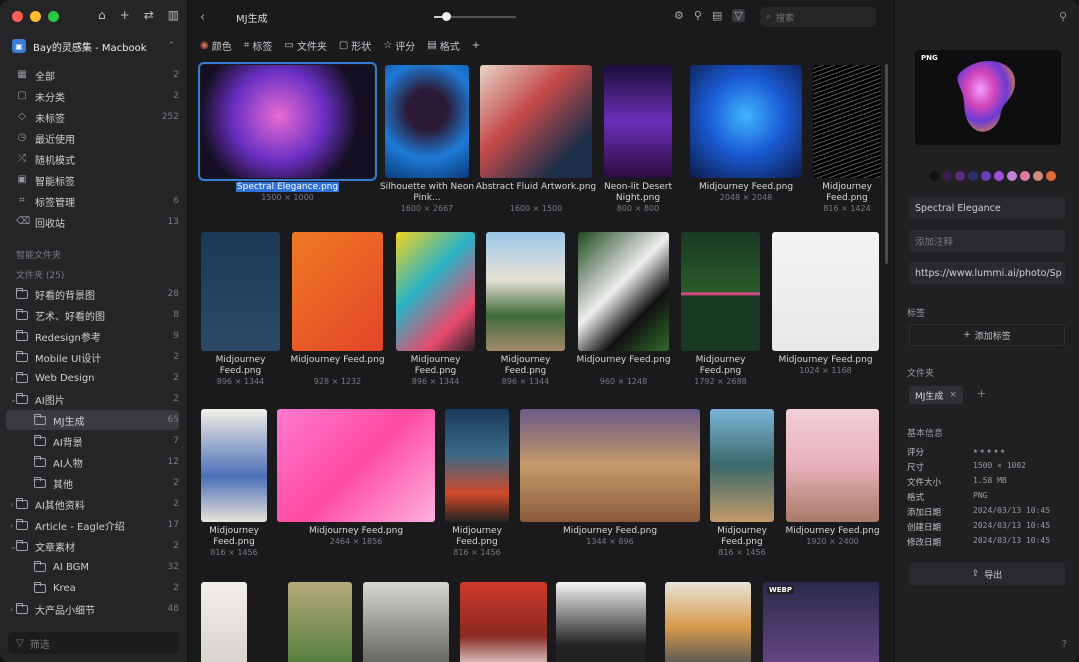 The width and height of the screenshot is (1079, 662). I want to click on filter-folder: ▭ 文件夹, so click(305, 45).